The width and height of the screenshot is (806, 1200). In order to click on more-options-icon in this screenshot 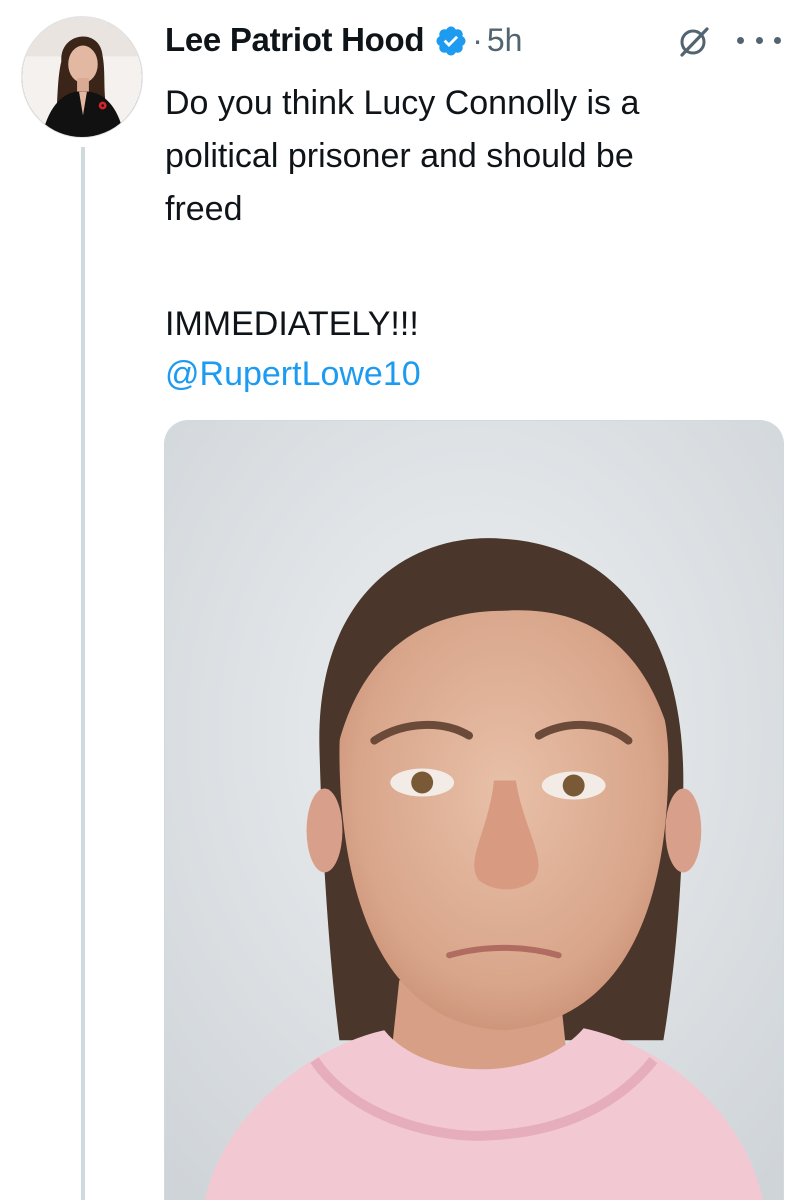, I will do `click(759, 40)`.